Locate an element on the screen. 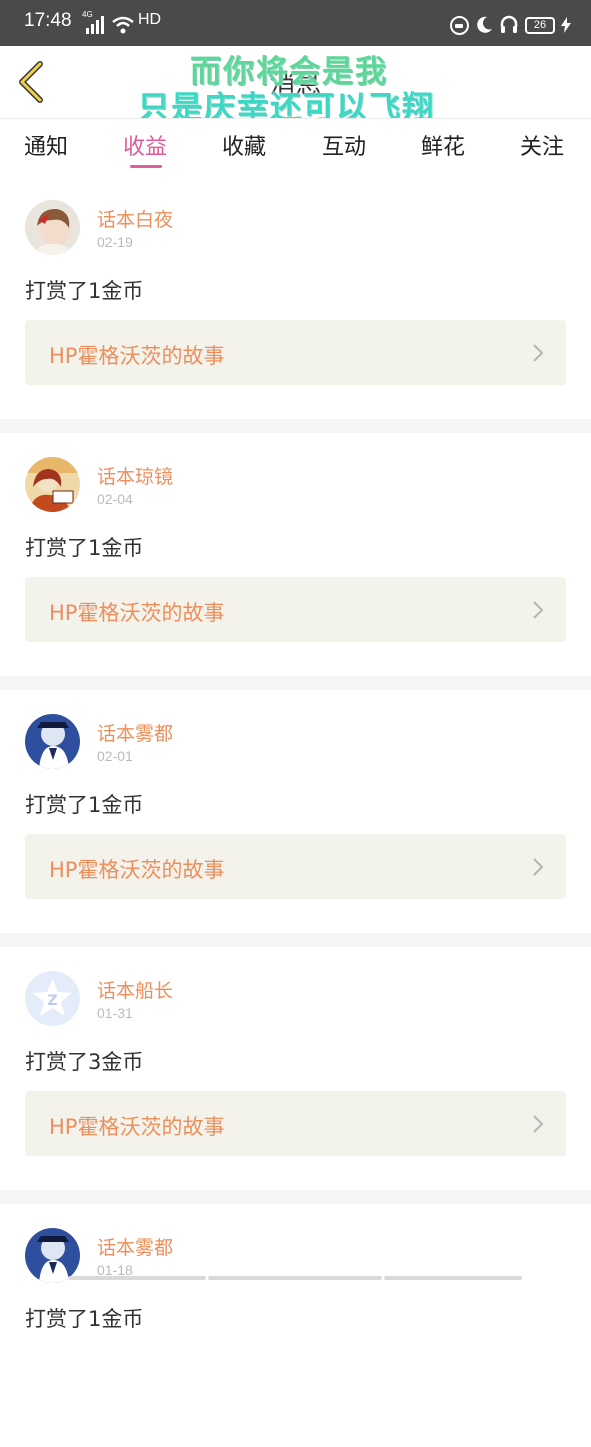 The image size is (591, 1447). charging-icon is located at coordinates (566, 25).